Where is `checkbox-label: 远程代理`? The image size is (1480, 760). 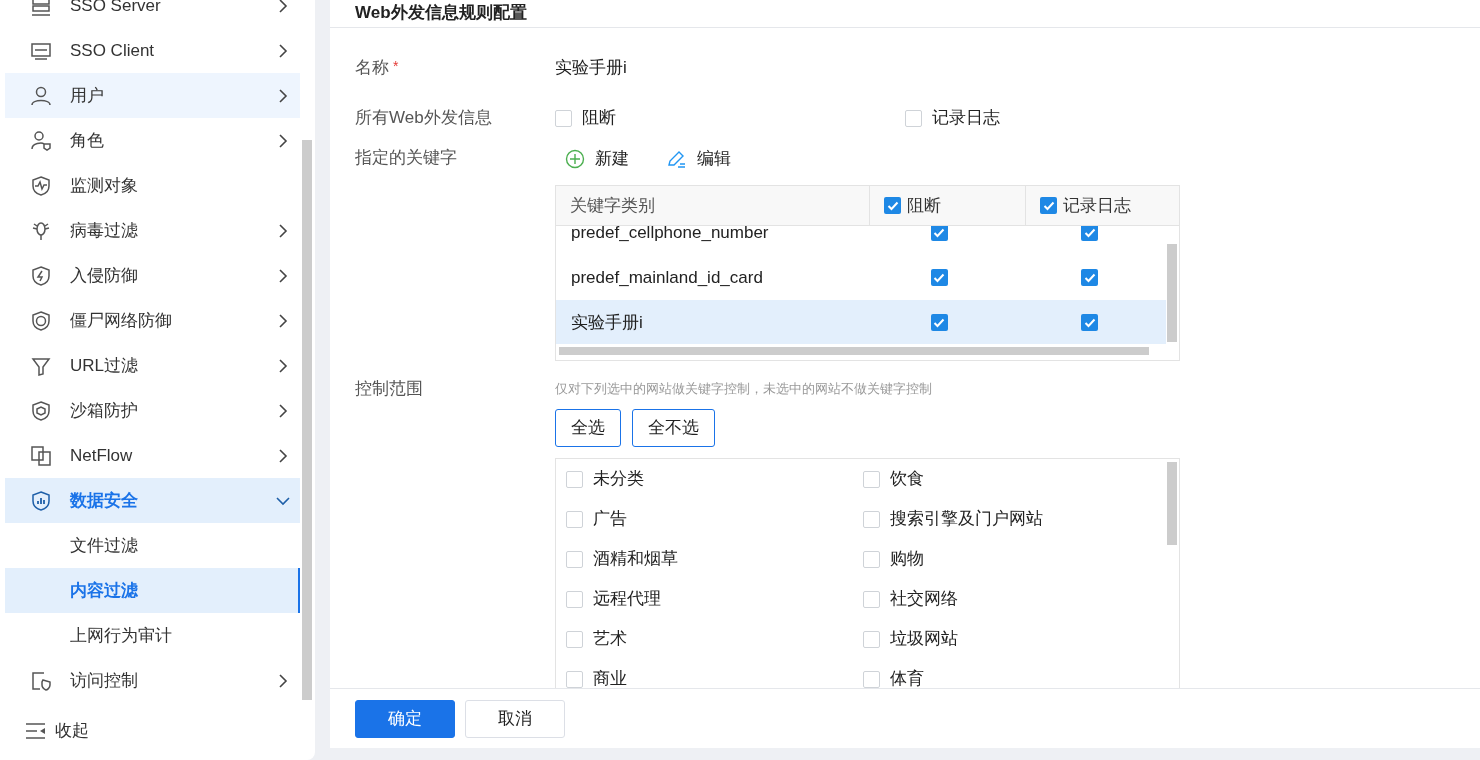 checkbox-label: 远程代理 is located at coordinates (627, 599).